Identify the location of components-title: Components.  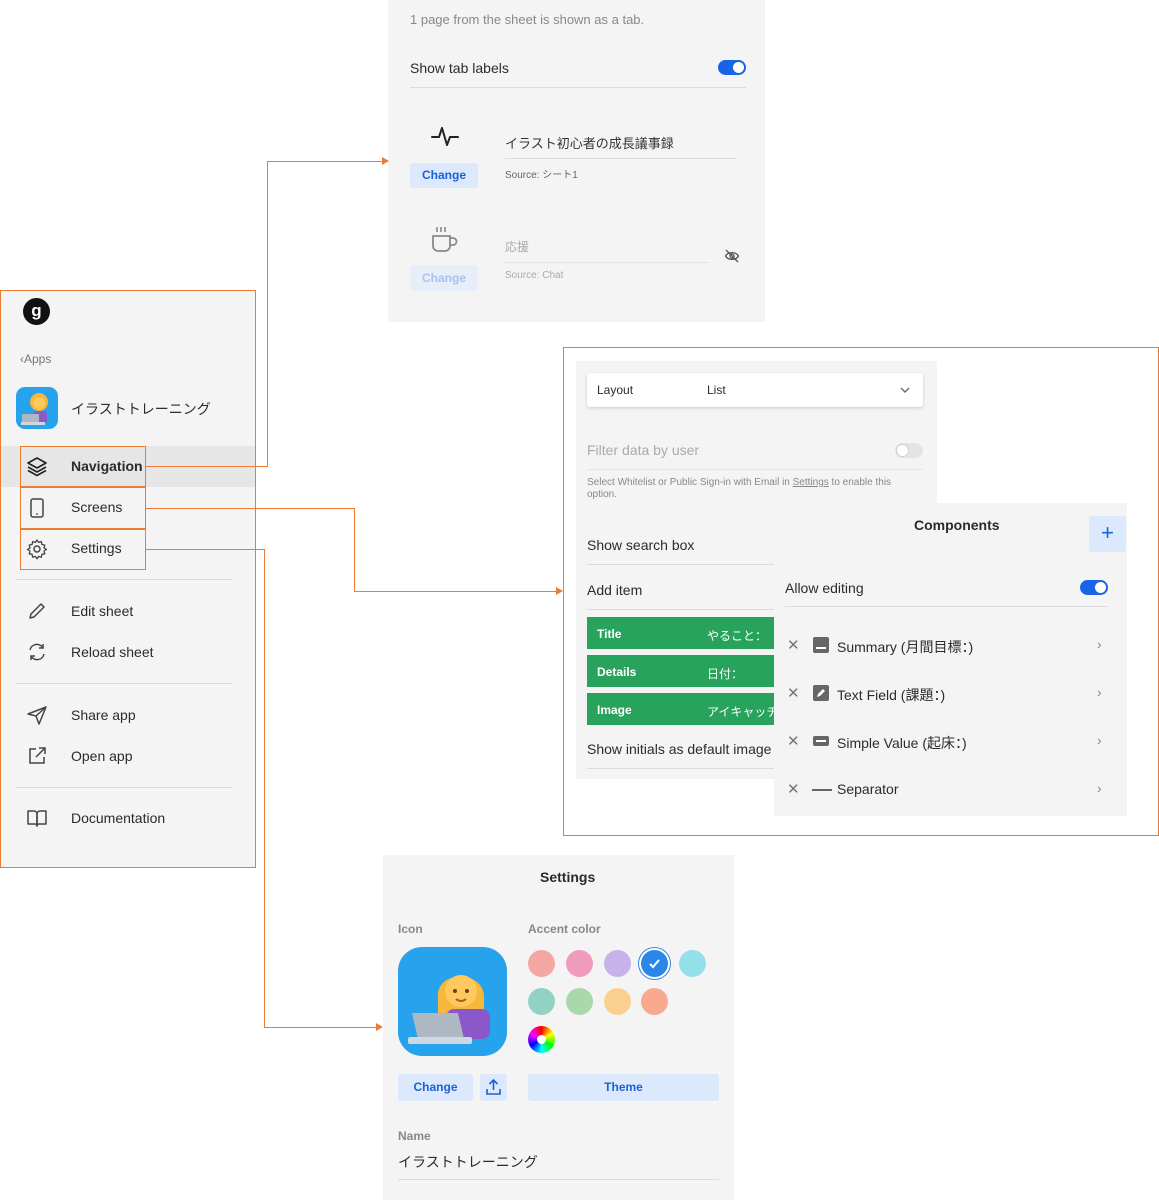
(957, 525).